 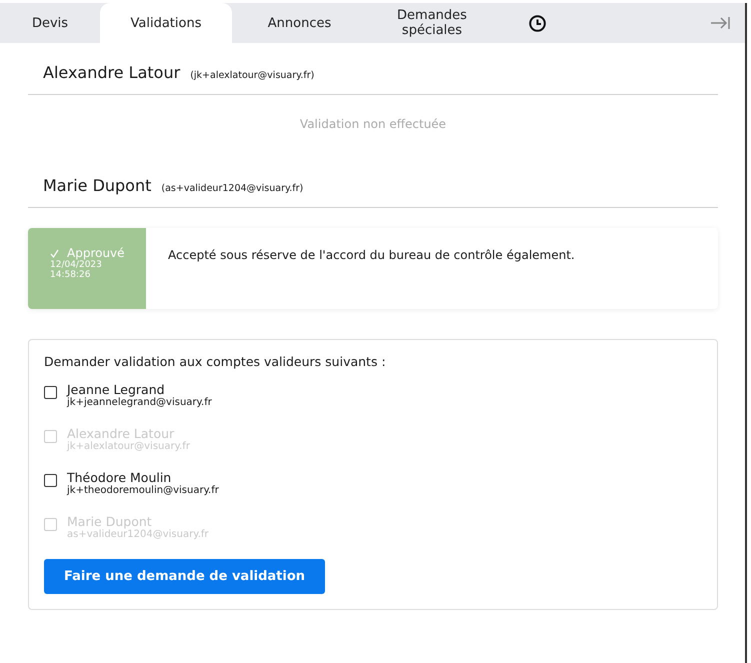 What do you see at coordinates (96, 253) in the screenshot?
I see `approval-status: Approuvé` at bounding box center [96, 253].